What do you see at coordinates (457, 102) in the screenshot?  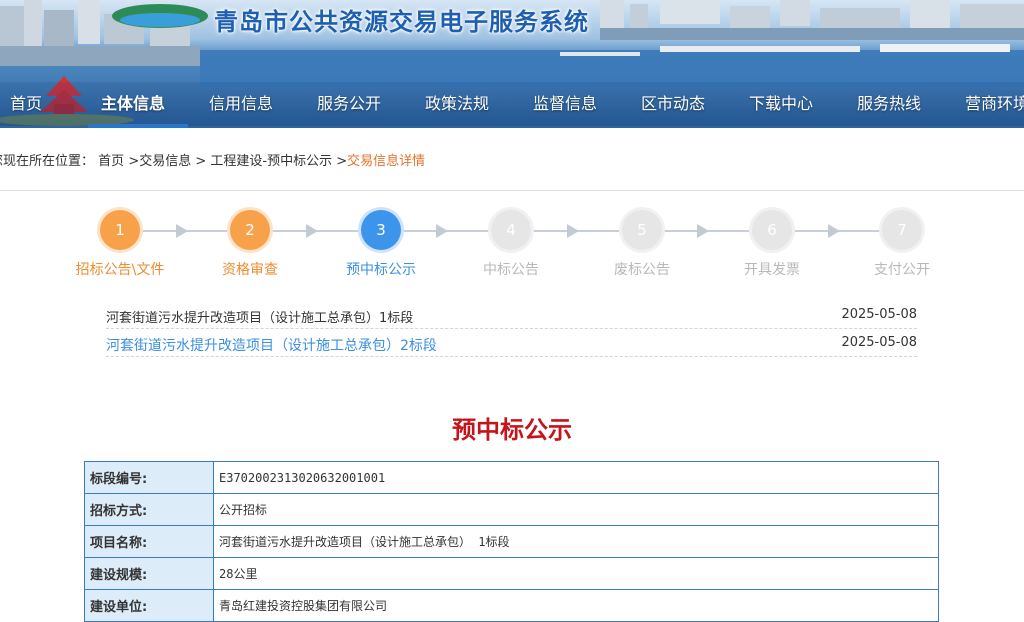 I see `nav-item-policy-law: 政策法规` at bounding box center [457, 102].